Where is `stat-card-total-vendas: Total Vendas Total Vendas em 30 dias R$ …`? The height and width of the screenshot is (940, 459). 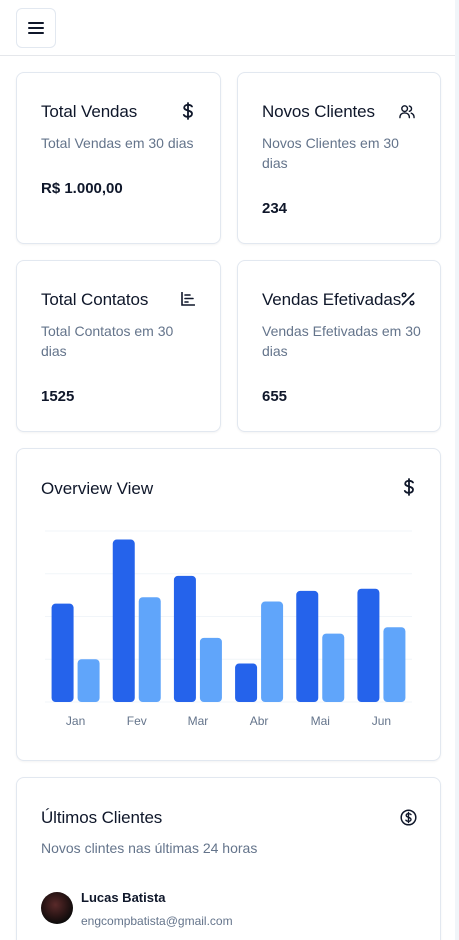
stat-card-total-vendas: Total Vendas Total Vendas em 30 dias R$ … is located at coordinates (118, 158).